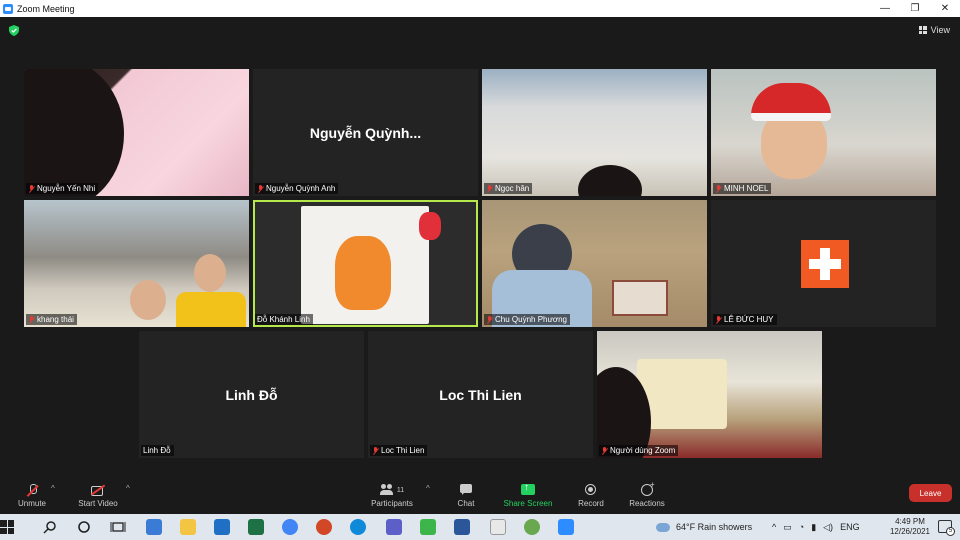 This screenshot has width=960, height=540. I want to click on profile-plus-icon, so click(825, 264).